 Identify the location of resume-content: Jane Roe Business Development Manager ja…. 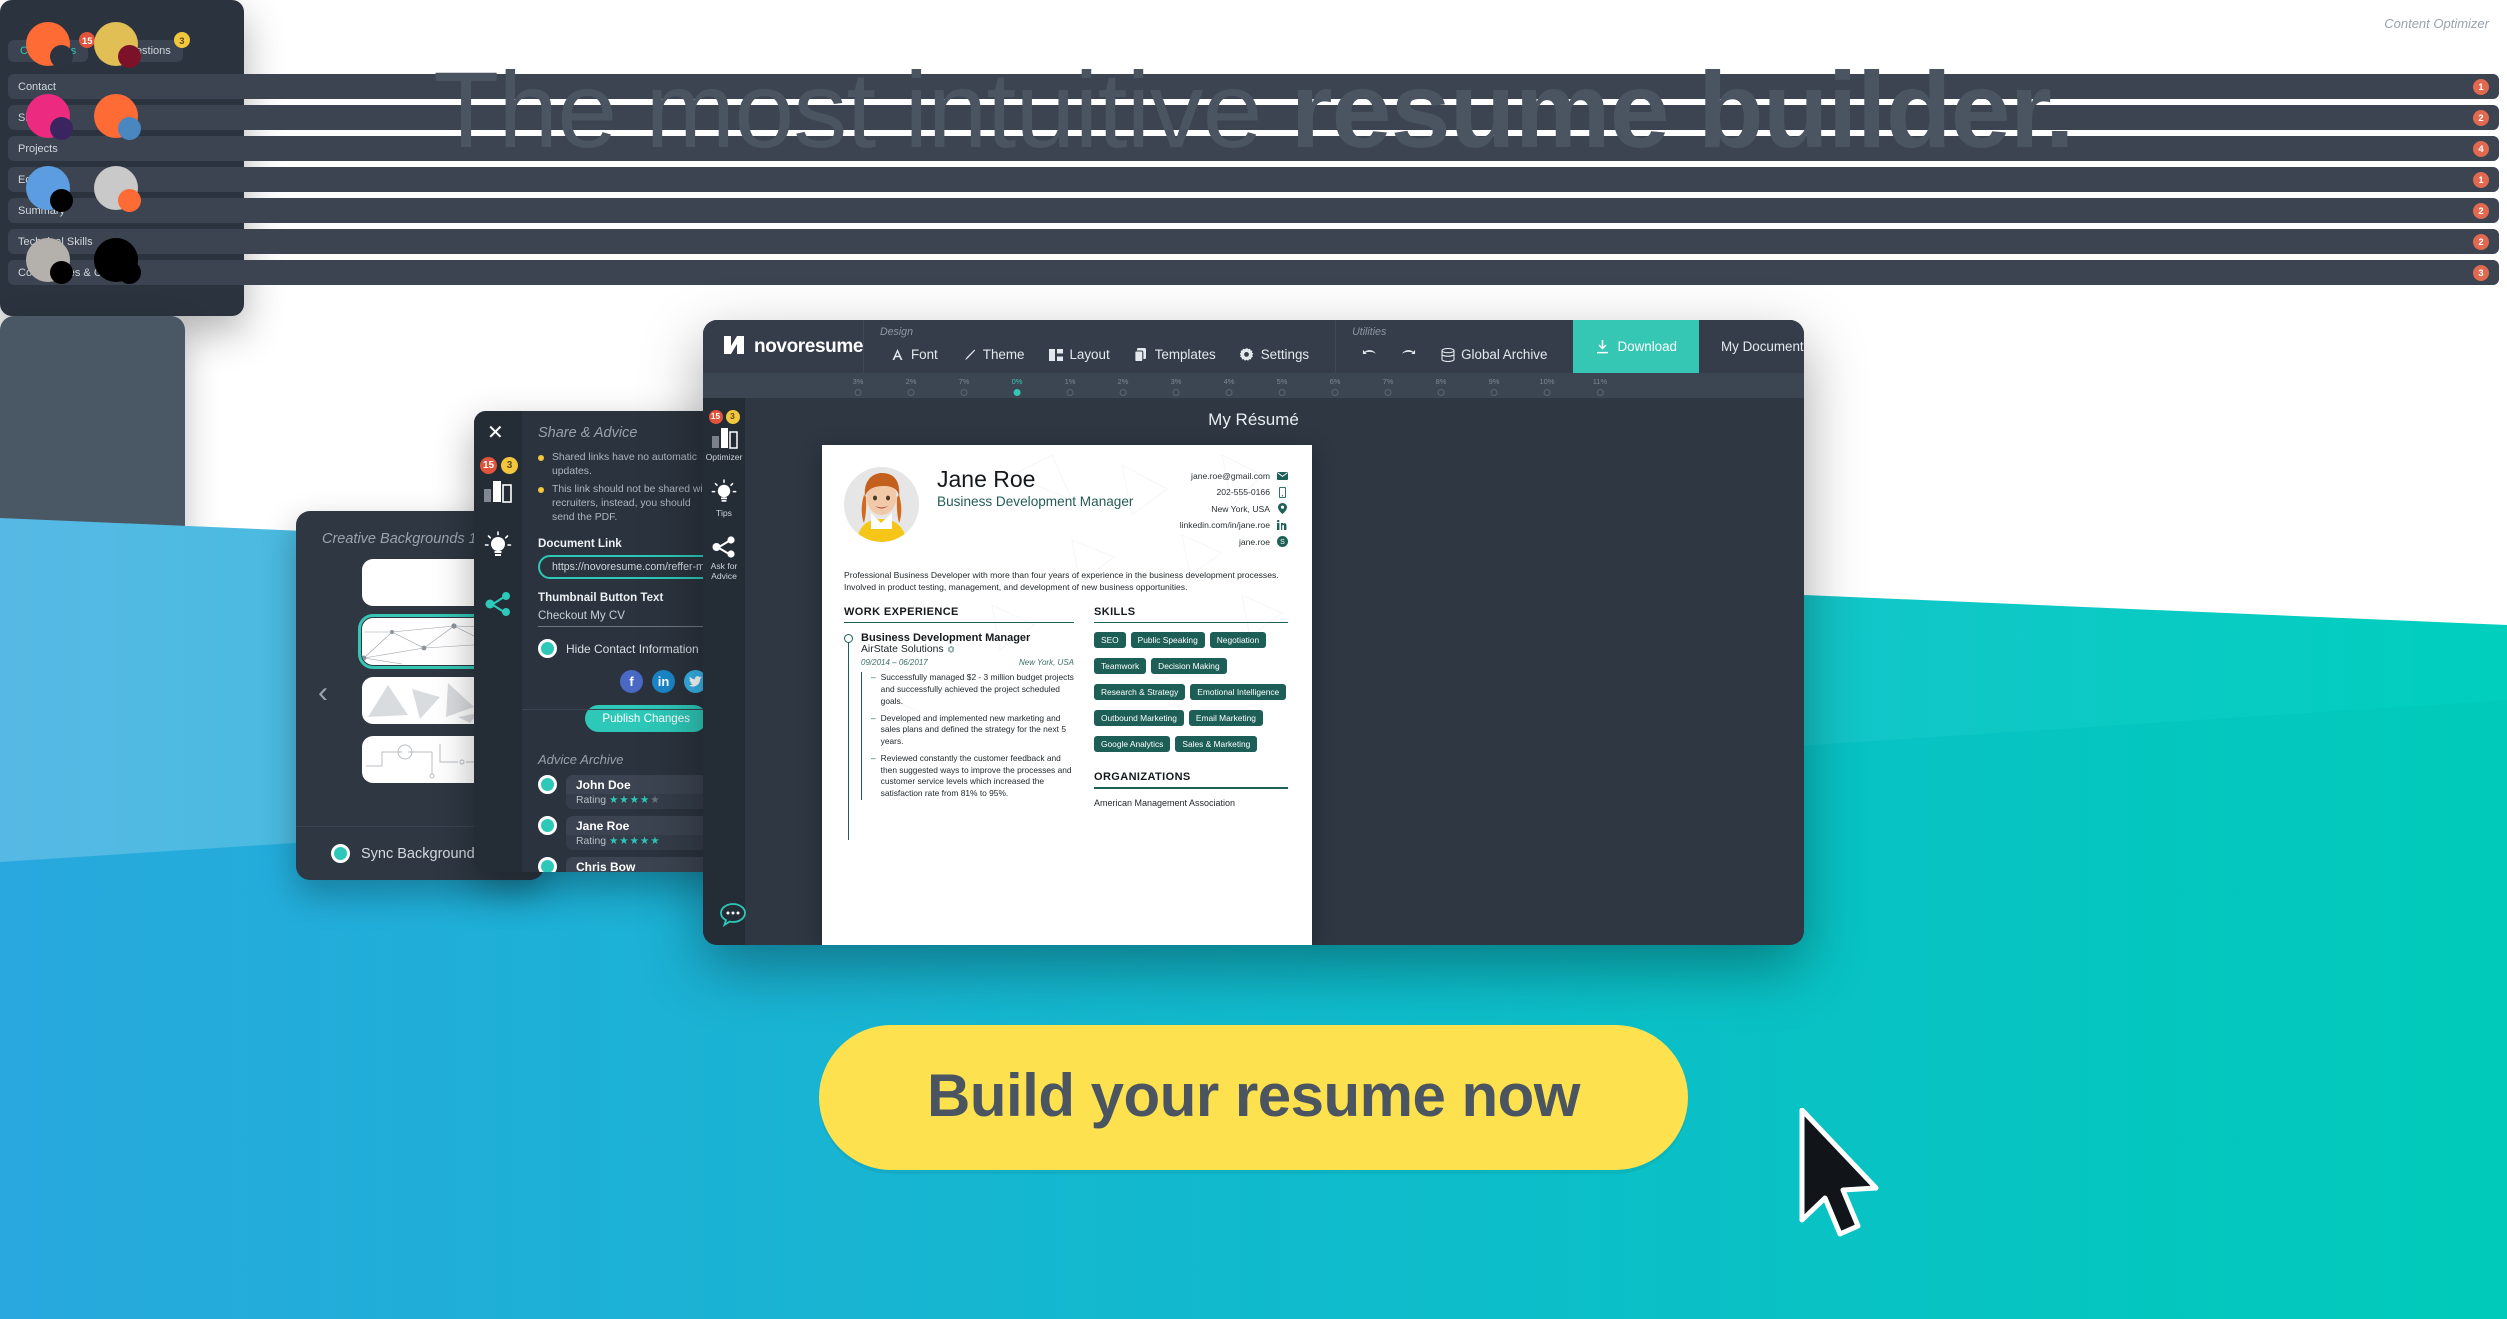
(1067, 642).